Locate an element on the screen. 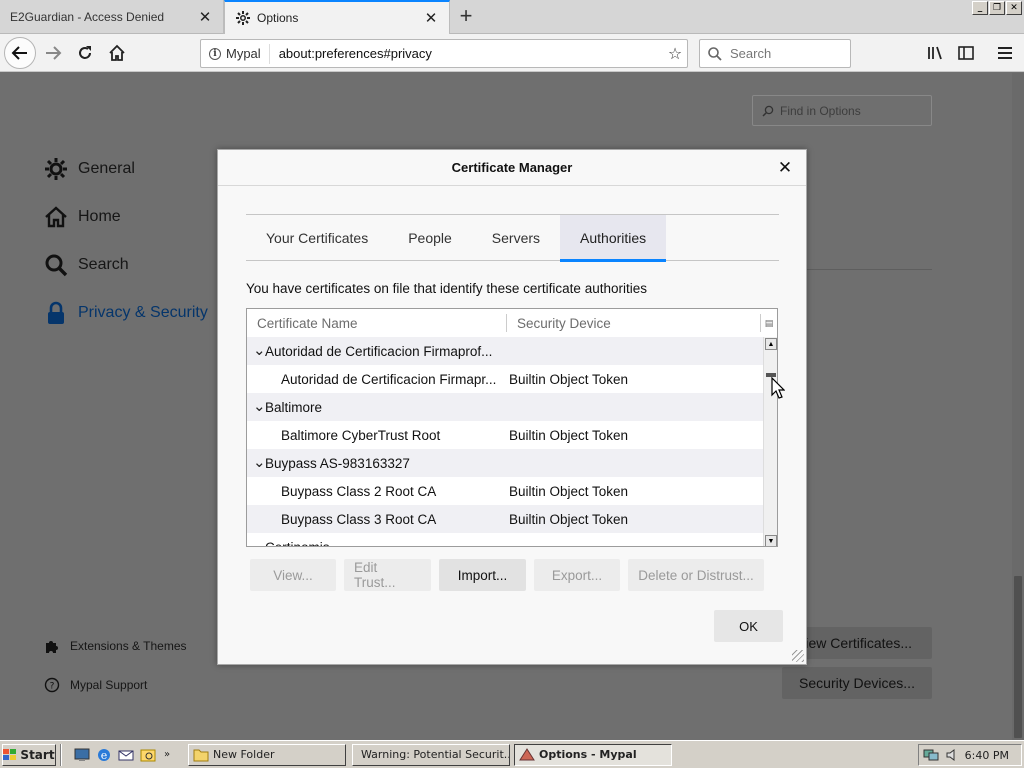 The image size is (1024, 768). hamburger-menu-icon is located at coordinates (1005, 53).